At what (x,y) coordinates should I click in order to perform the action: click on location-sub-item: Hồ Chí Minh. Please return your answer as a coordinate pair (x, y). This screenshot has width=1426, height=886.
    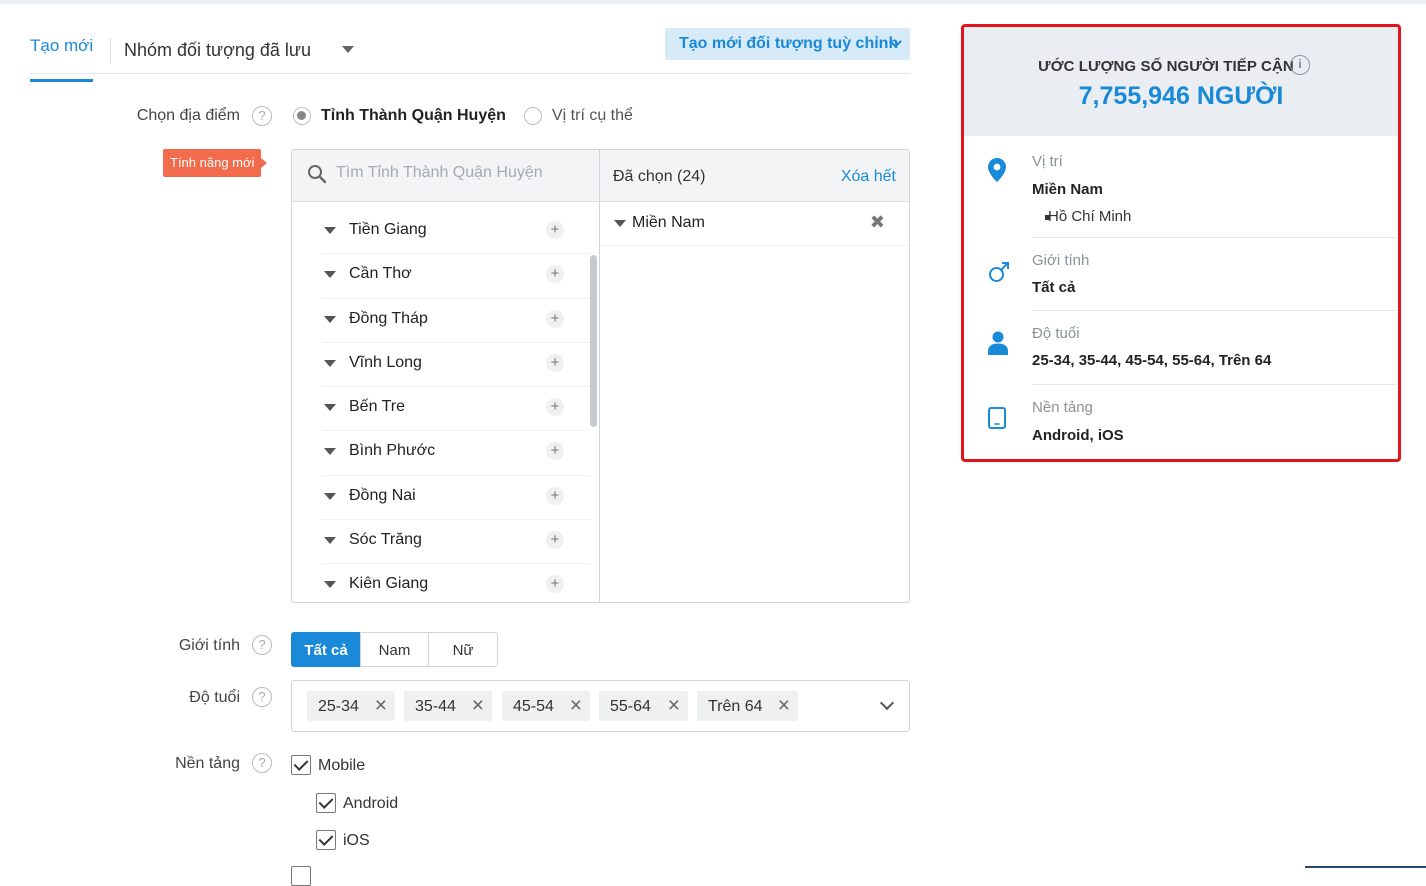
    Looking at the image, I should click on (1088, 216).